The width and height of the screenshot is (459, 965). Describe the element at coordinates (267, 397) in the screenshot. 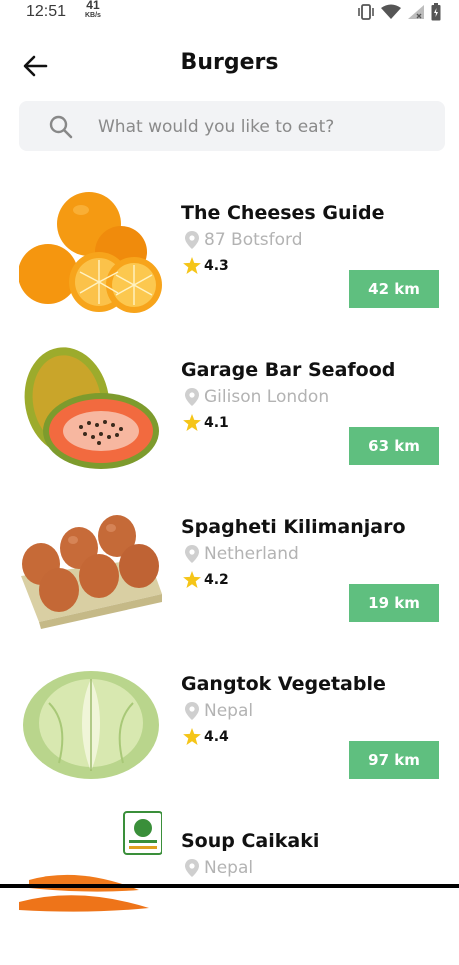

I see `item-location-text: Gilison London` at that location.